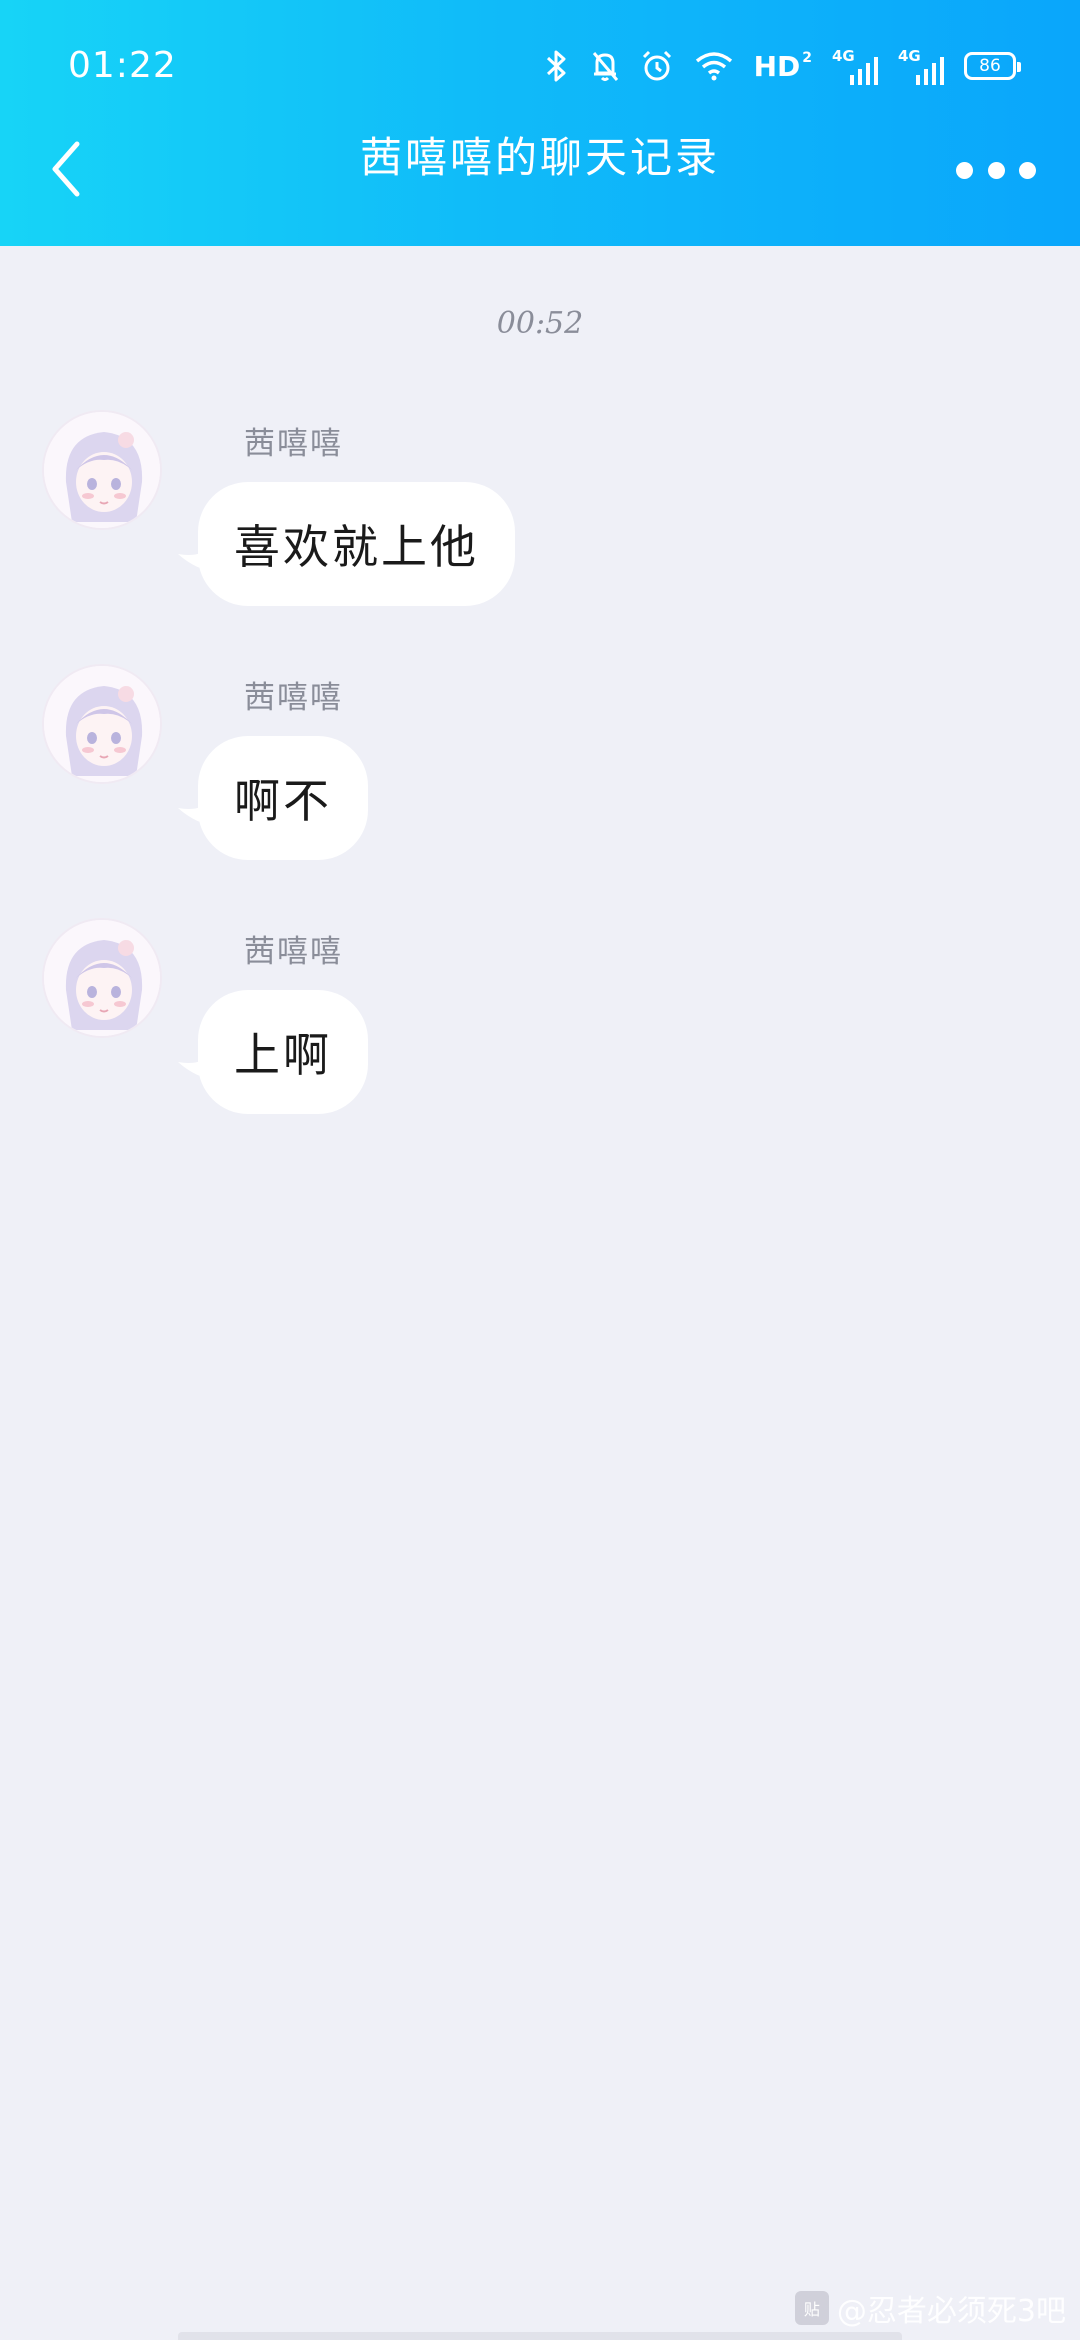 The image size is (1080, 2340). What do you see at coordinates (777, 66) in the screenshot?
I see `hd-label: HD` at bounding box center [777, 66].